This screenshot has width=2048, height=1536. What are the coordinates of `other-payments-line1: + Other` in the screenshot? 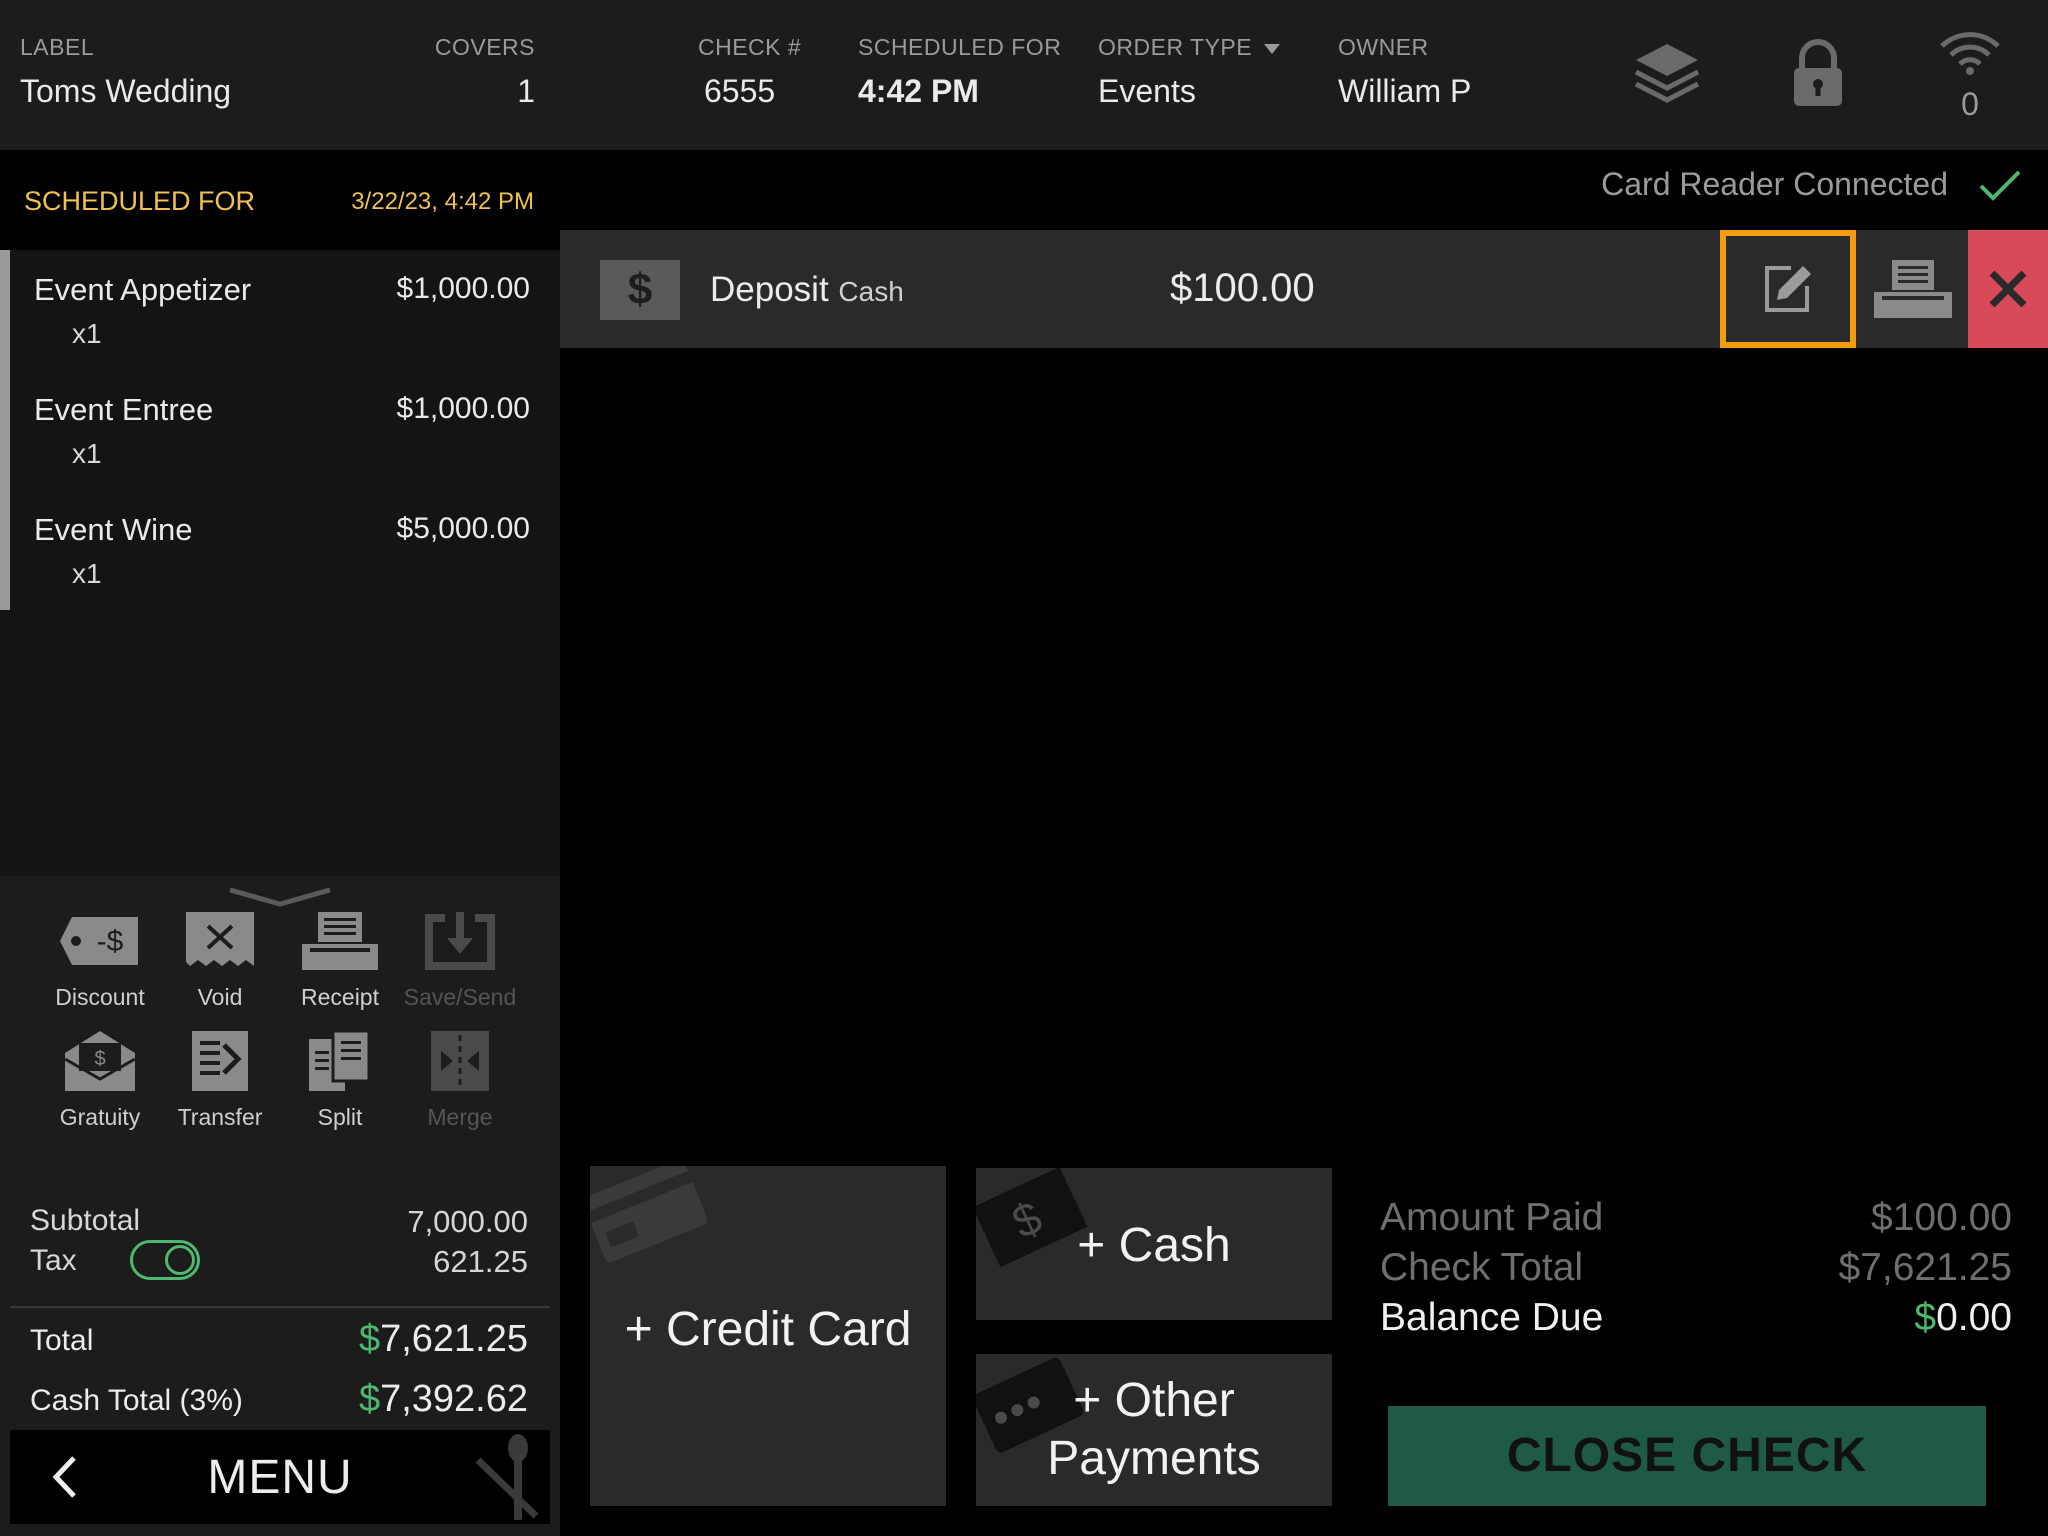 It's located at (1154, 1400).